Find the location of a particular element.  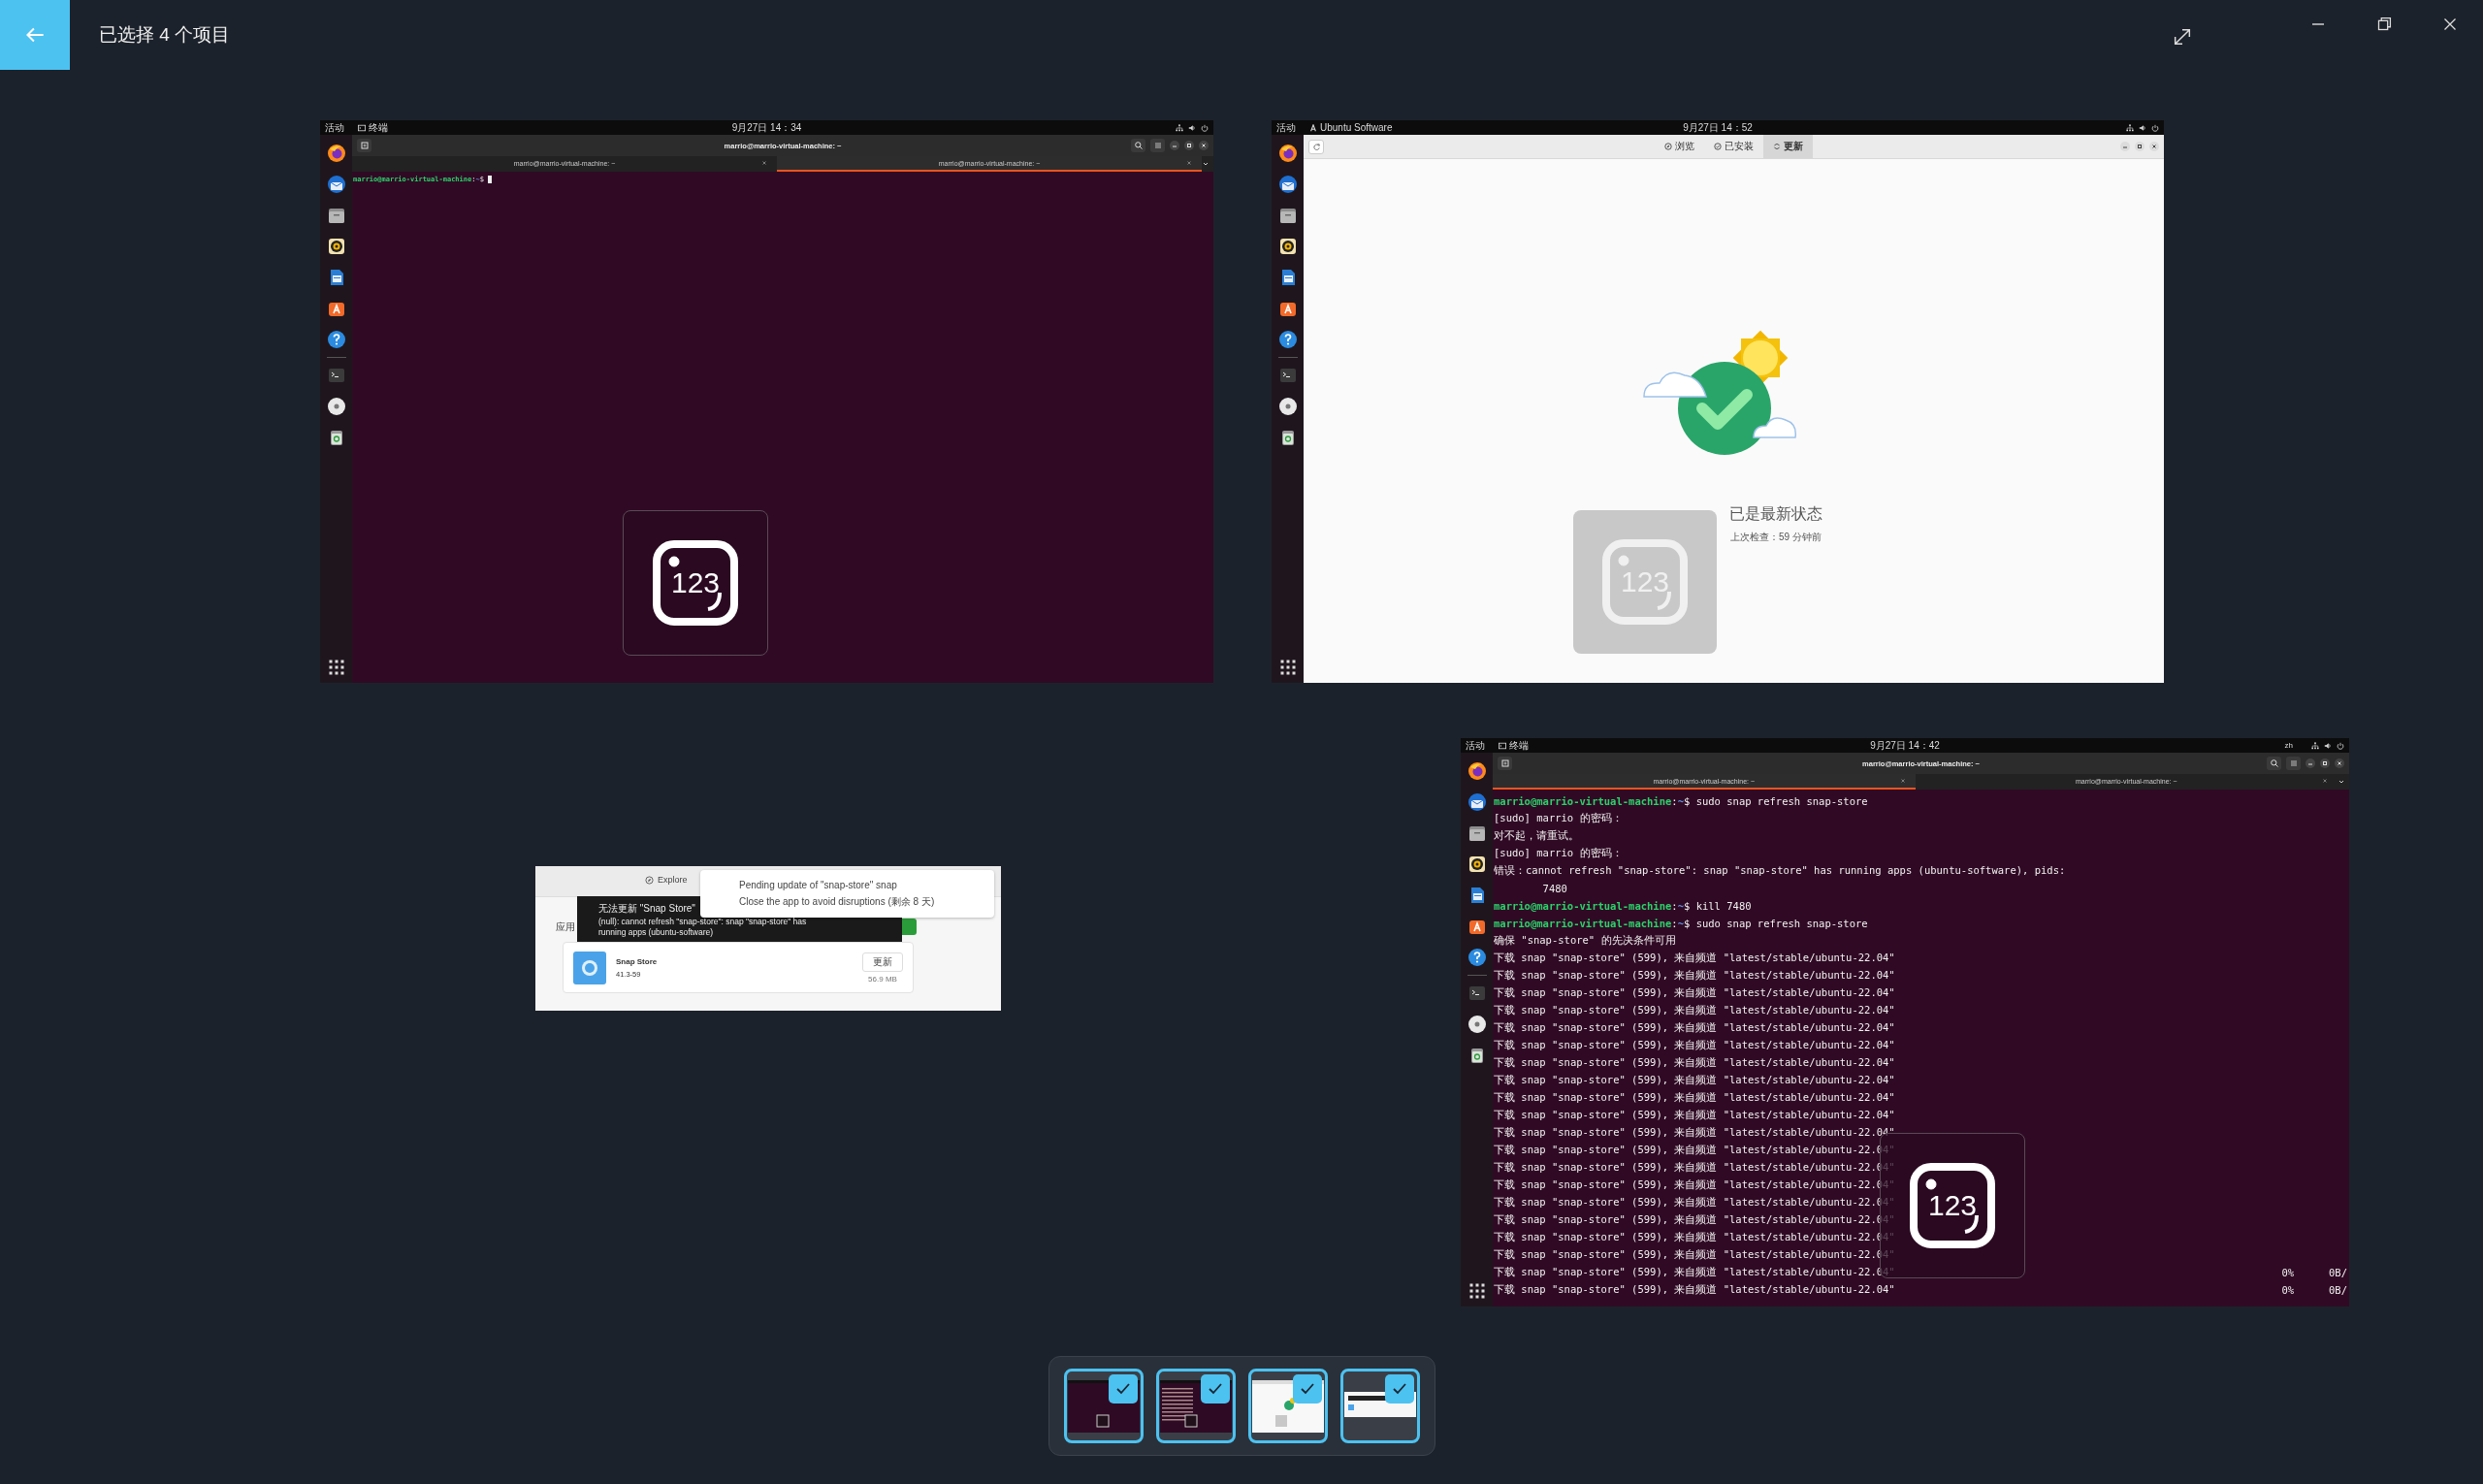

download-size: 56.9 MB is located at coordinates (883, 979).